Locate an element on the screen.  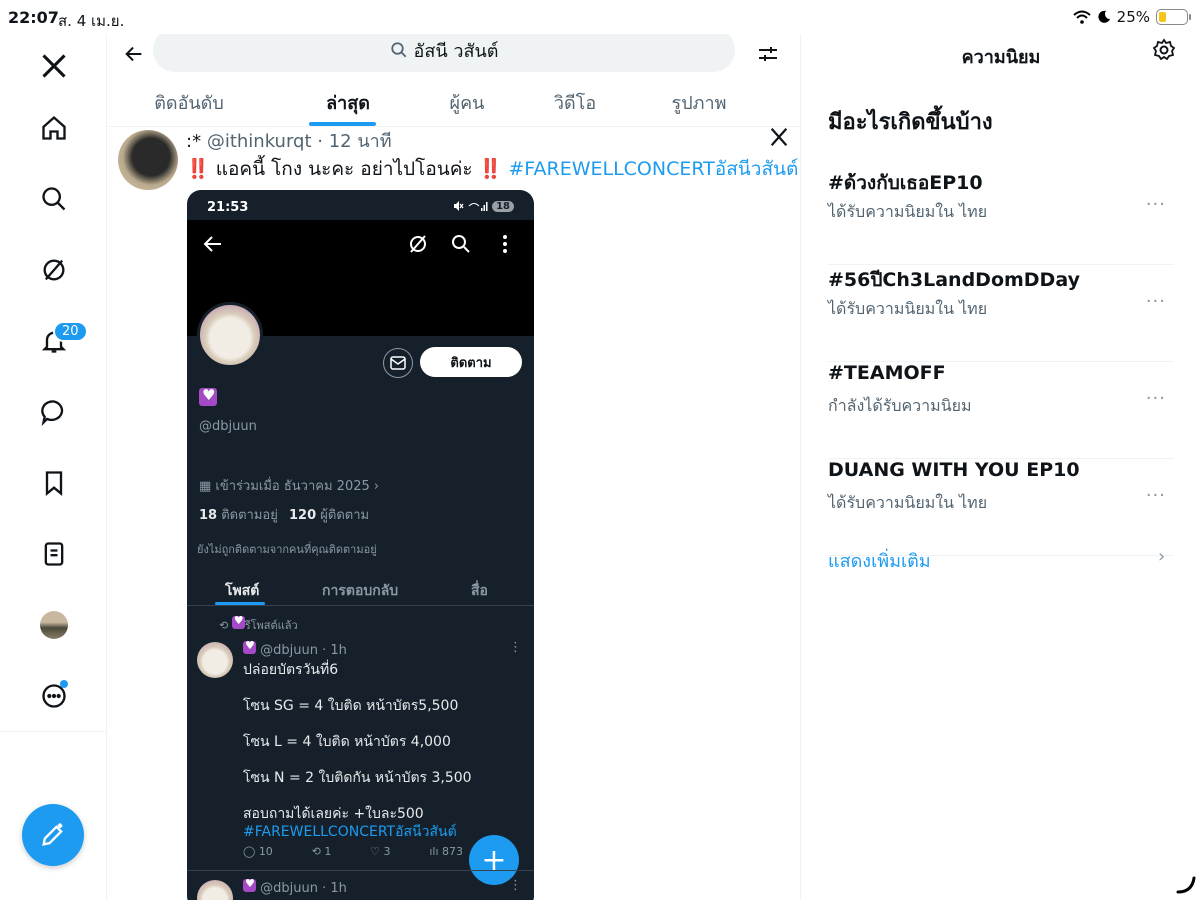
lists-icon is located at coordinates (54, 554).